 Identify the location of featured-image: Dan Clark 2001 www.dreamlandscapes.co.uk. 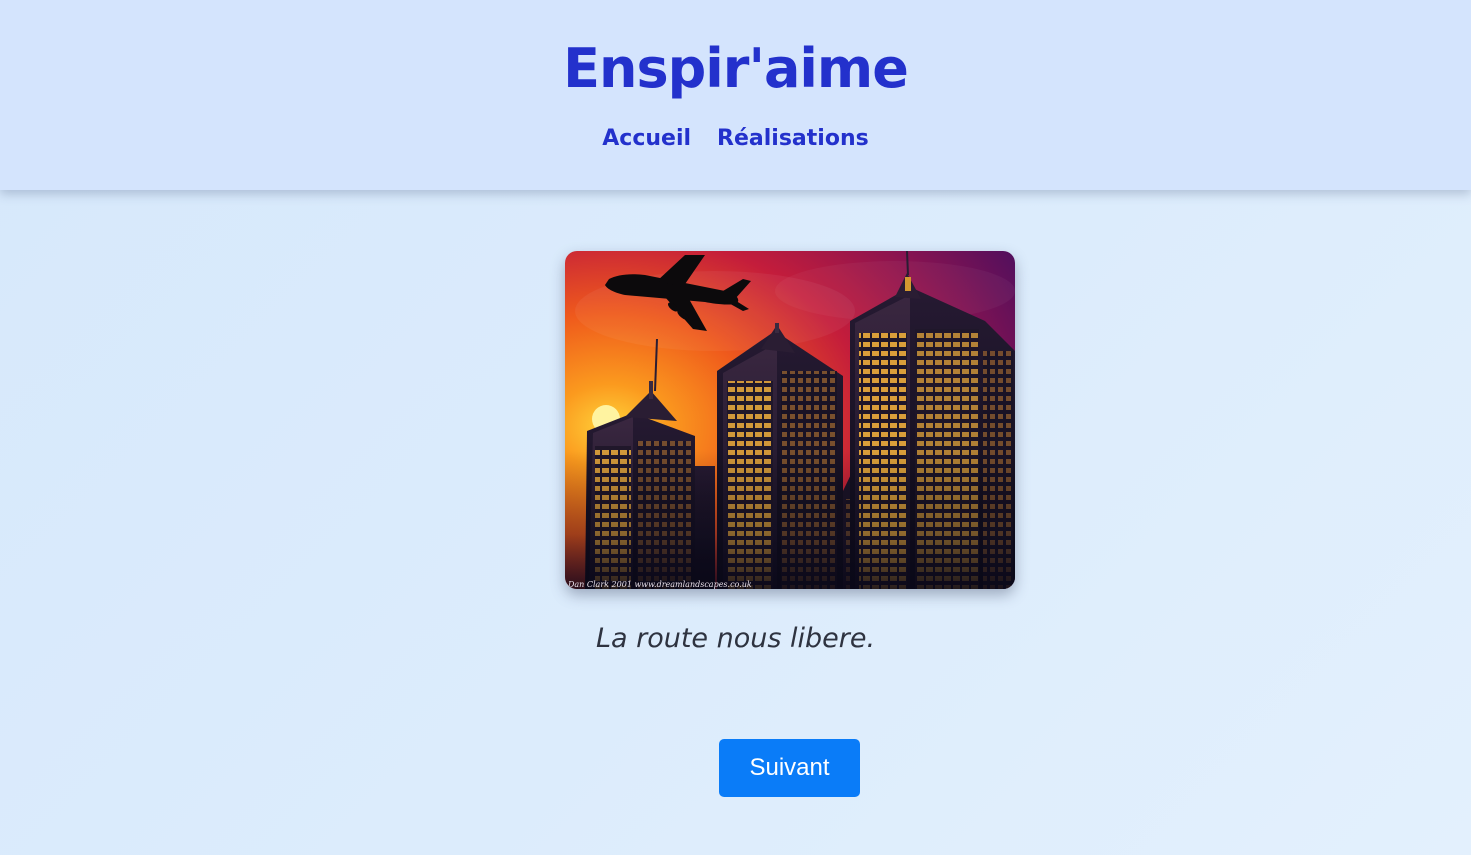
(790, 420).